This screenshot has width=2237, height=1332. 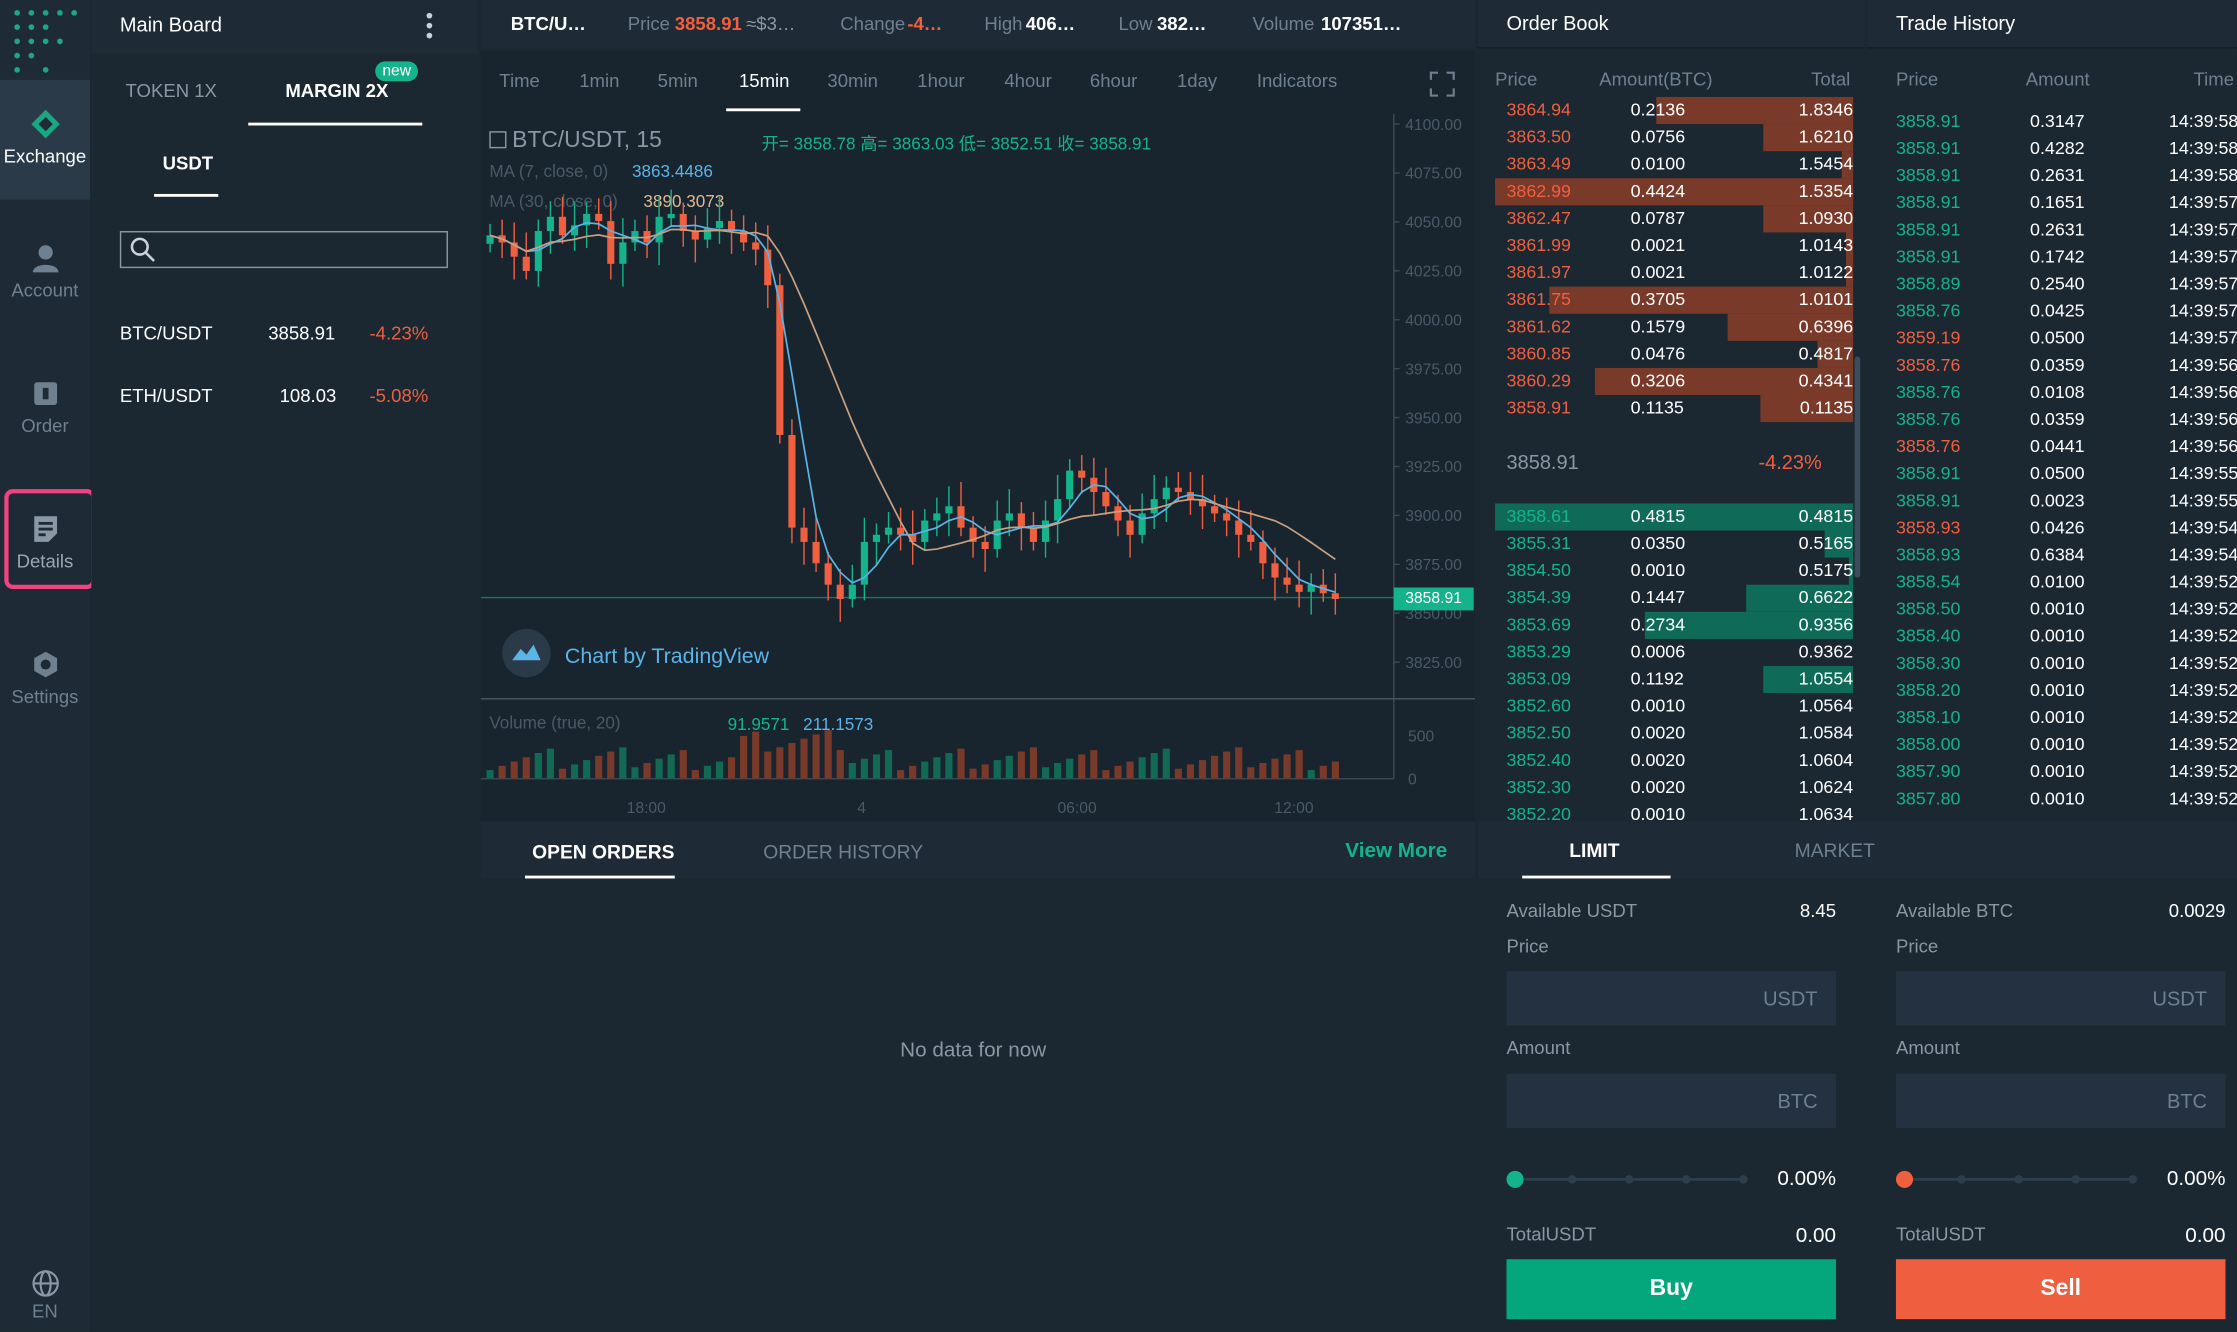 What do you see at coordinates (599, 877) in the screenshot?
I see `orders-tab-underline` at bounding box center [599, 877].